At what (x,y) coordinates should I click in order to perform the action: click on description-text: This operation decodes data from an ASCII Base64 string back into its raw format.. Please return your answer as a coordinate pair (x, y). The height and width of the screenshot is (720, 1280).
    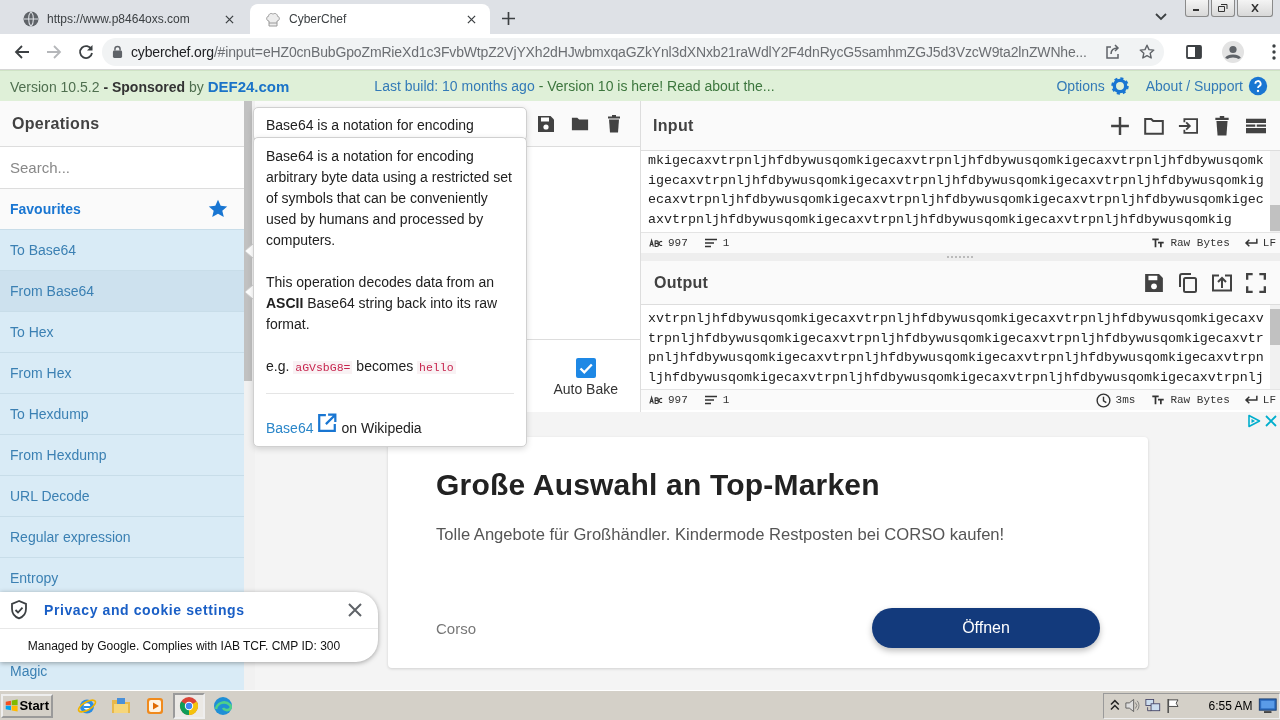
    Looking at the image, I should click on (382, 303).